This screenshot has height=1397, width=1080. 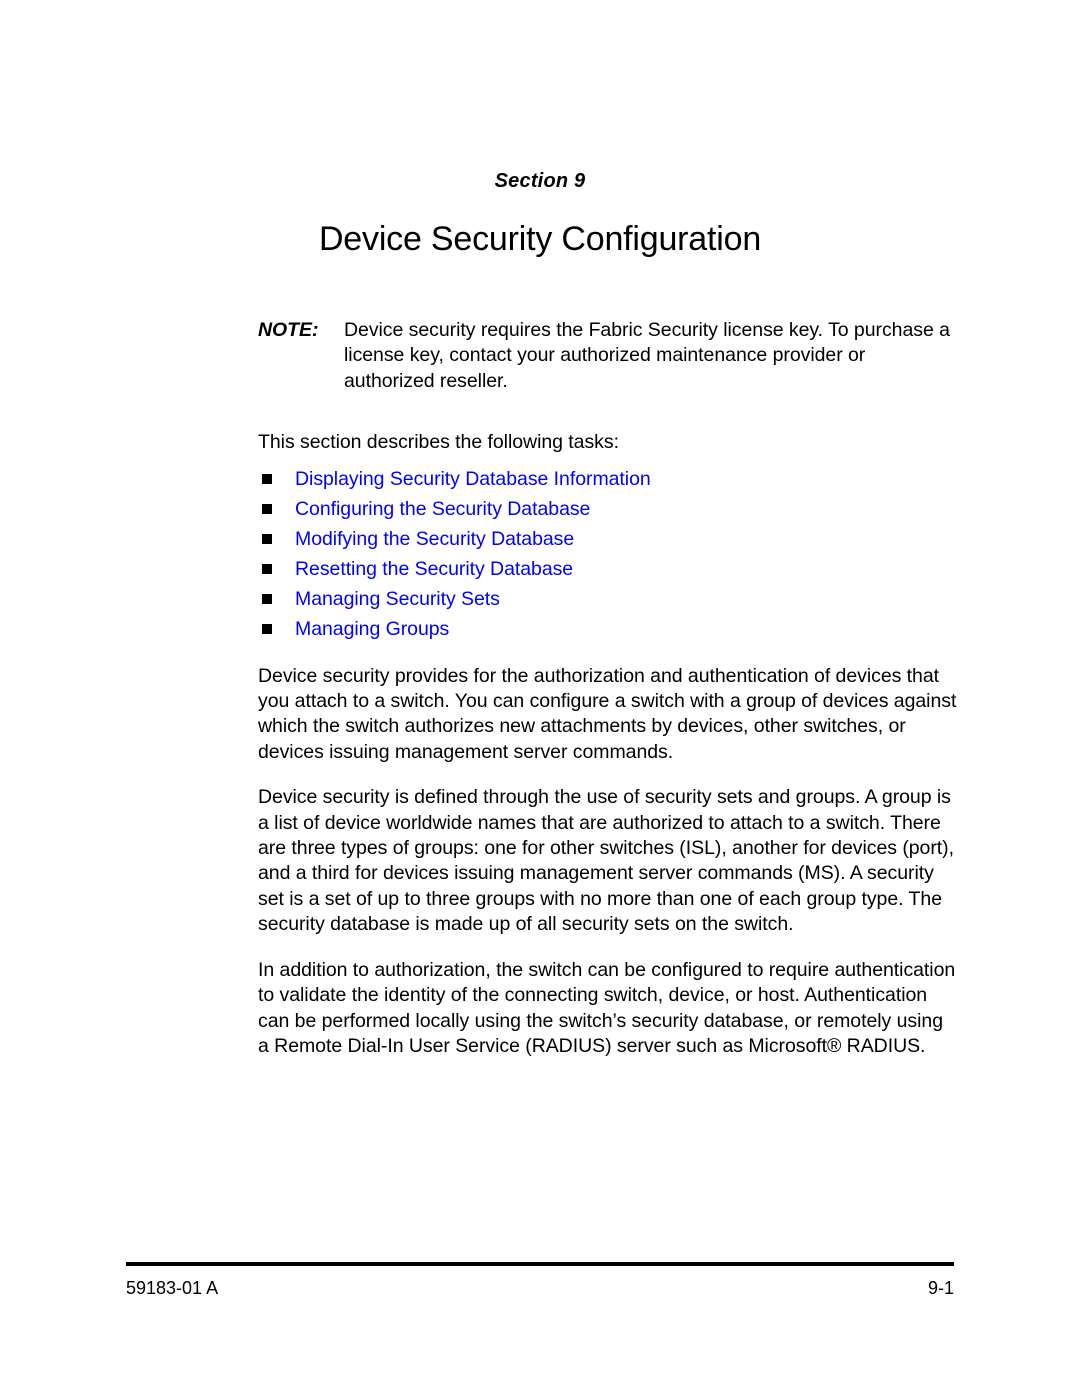 I want to click on list-item: Configuring the Security Database, so click(x=608, y=509).